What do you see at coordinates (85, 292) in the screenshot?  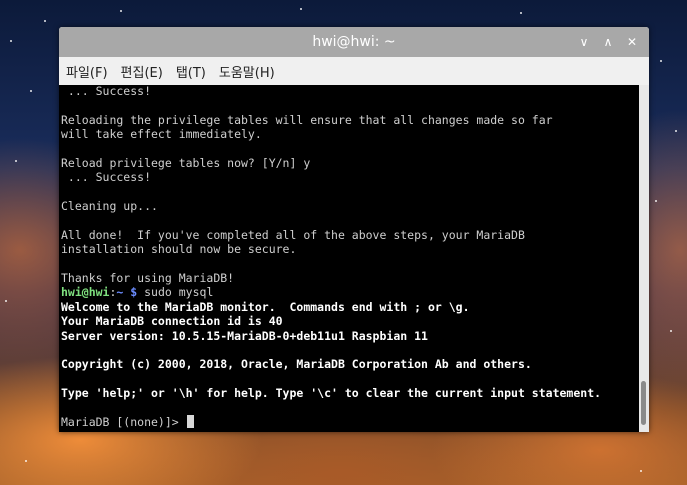 I see `prompt-user: hwi@hwi` at bounding box center [85, 292].